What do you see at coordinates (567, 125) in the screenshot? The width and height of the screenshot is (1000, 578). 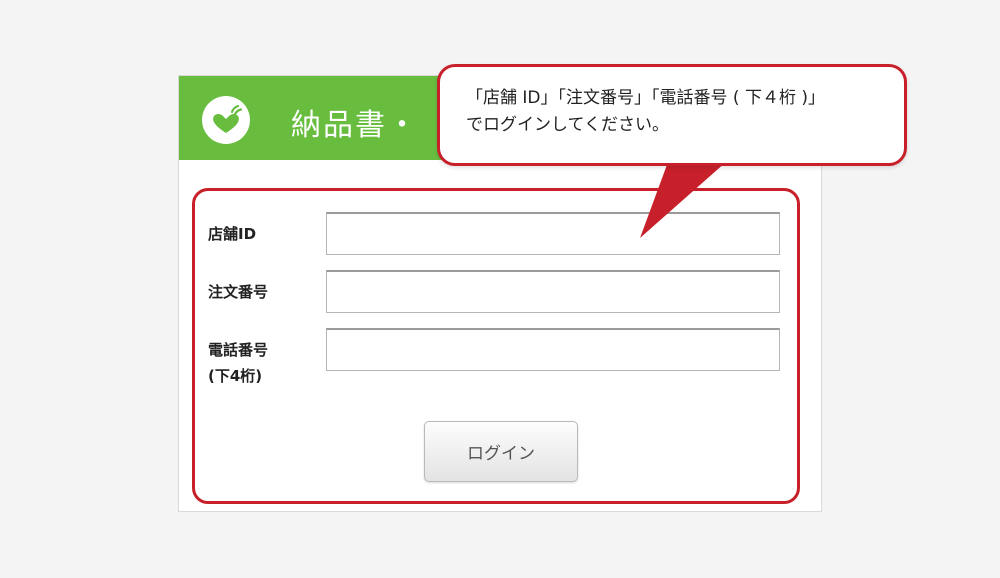 I see `callout-line-2: でログインしてください。` at bounding box center [567, 125].